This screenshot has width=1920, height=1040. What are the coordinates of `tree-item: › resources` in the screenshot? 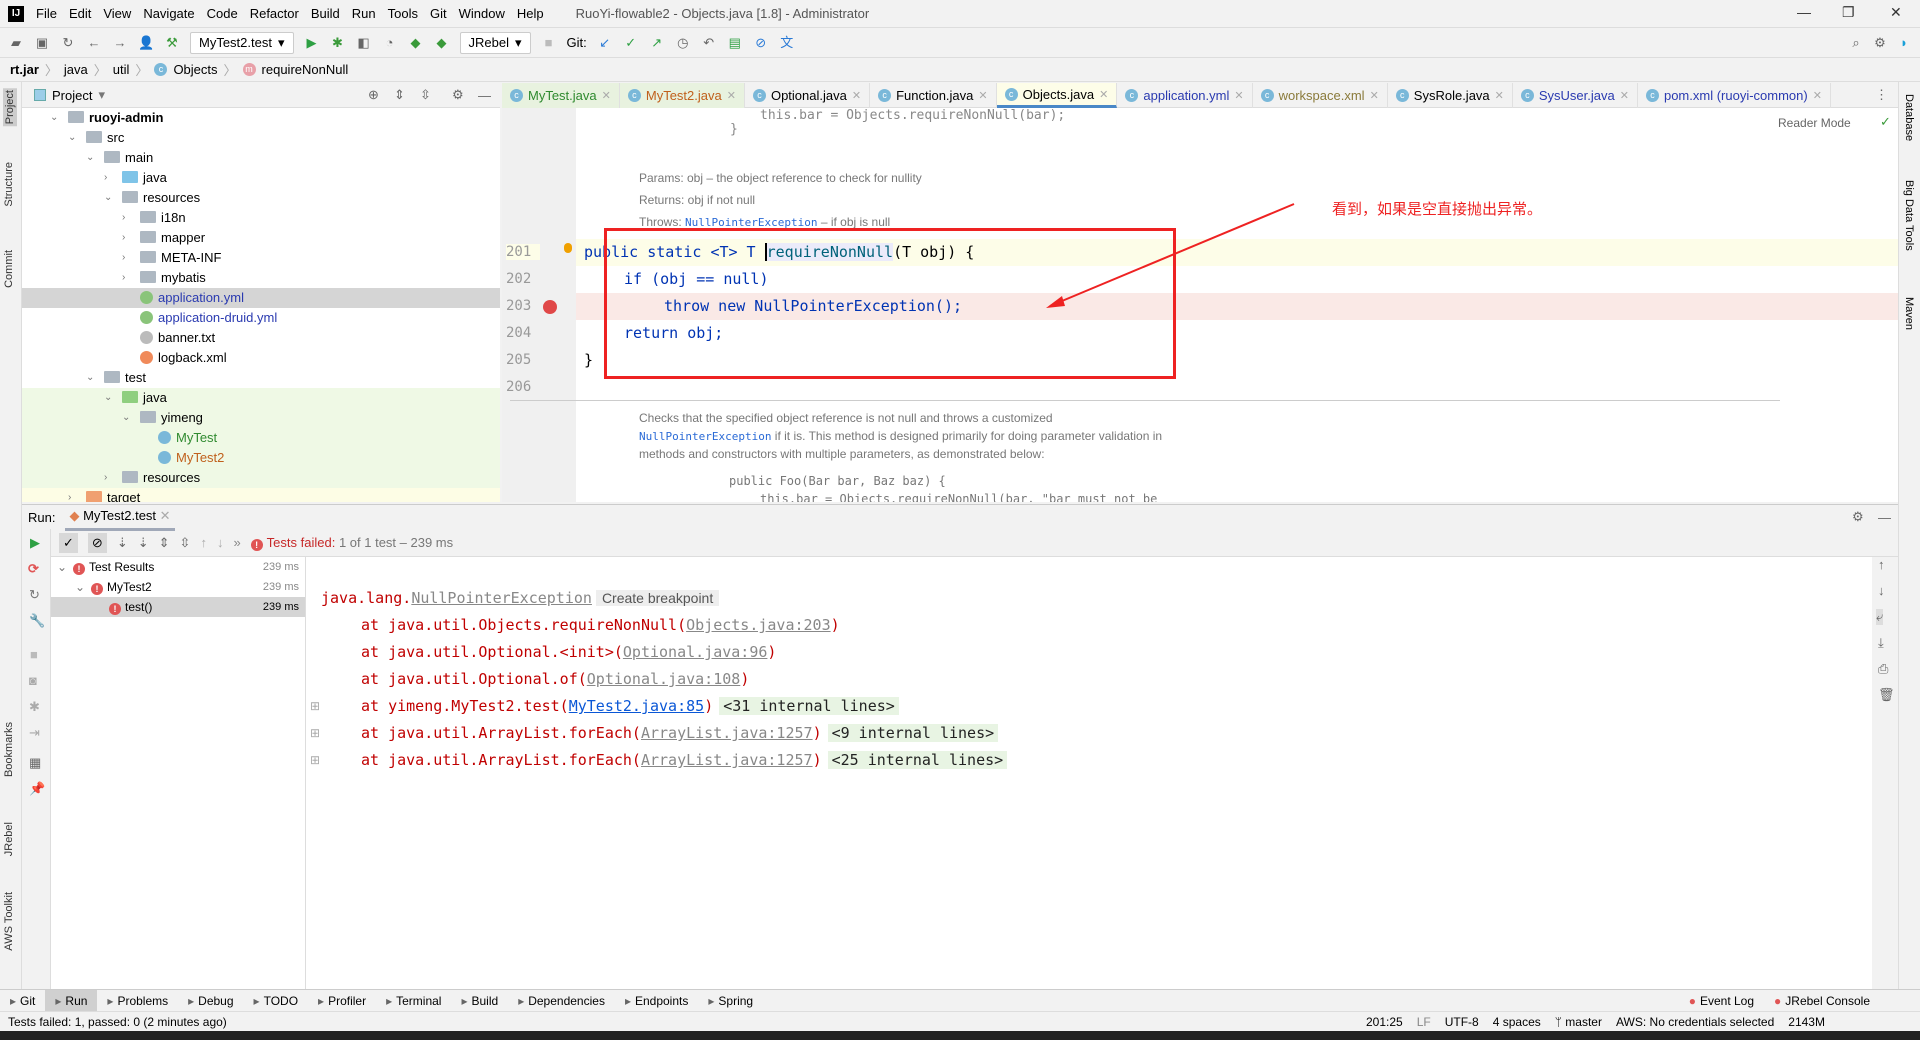 It's located at (261, 478).